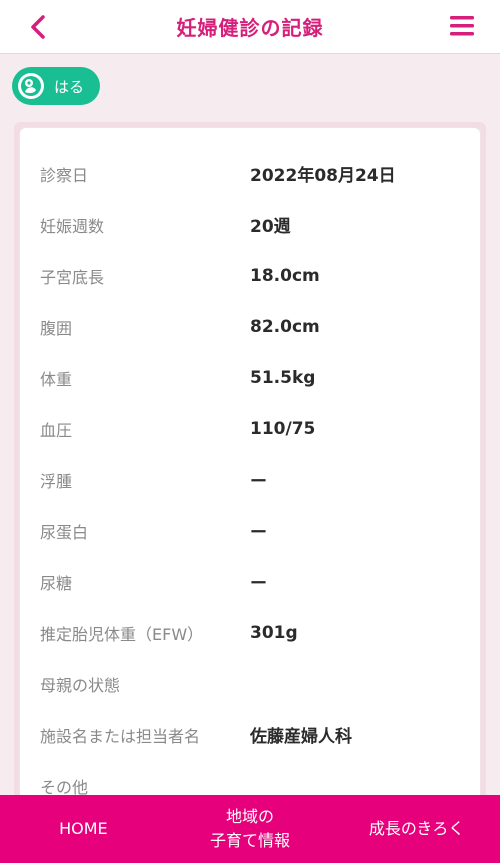 The image size is (500, 863). What do you see at coordinates (72, 277) in the screenshot?
I see `record-label: 子宮底長` at bounding box center [72, 277].